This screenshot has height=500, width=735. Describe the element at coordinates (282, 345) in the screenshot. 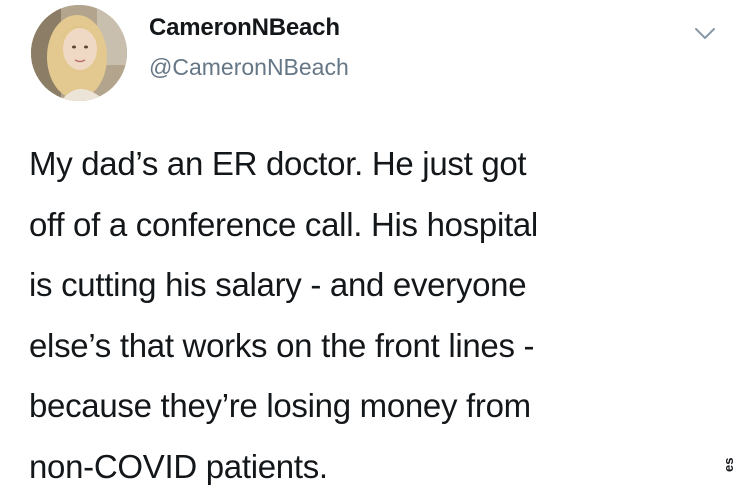

I see `tweet-text-line: else’s that works on the front lines -` at that location.